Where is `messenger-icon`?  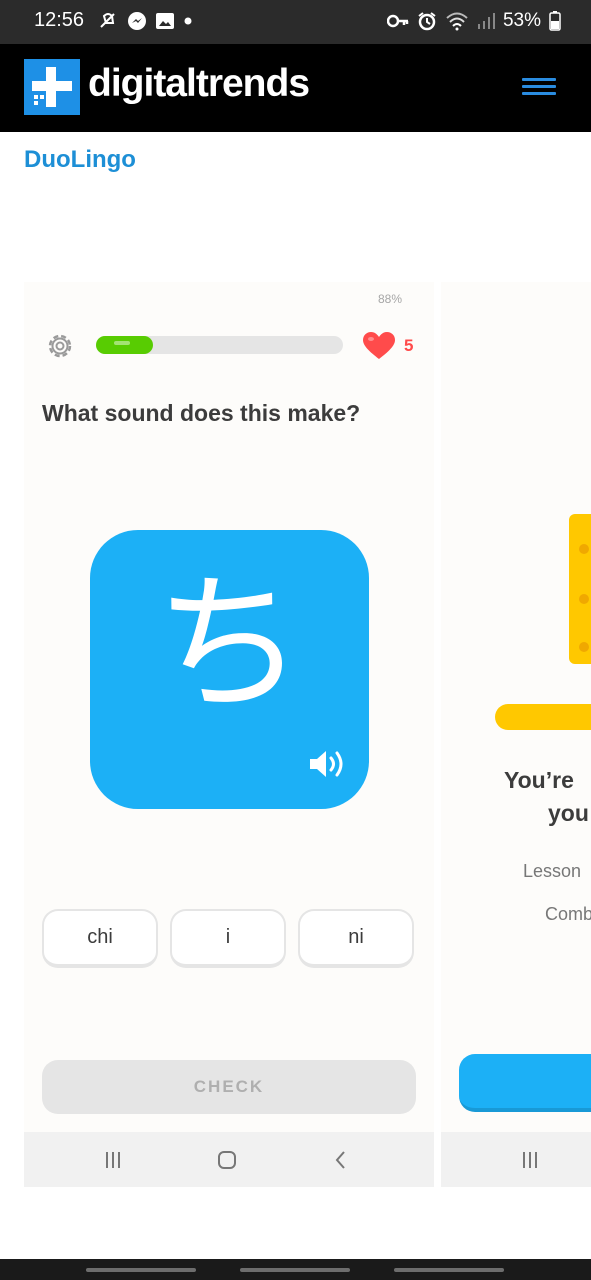
messenger-icon is located at coordinates (137, 21).